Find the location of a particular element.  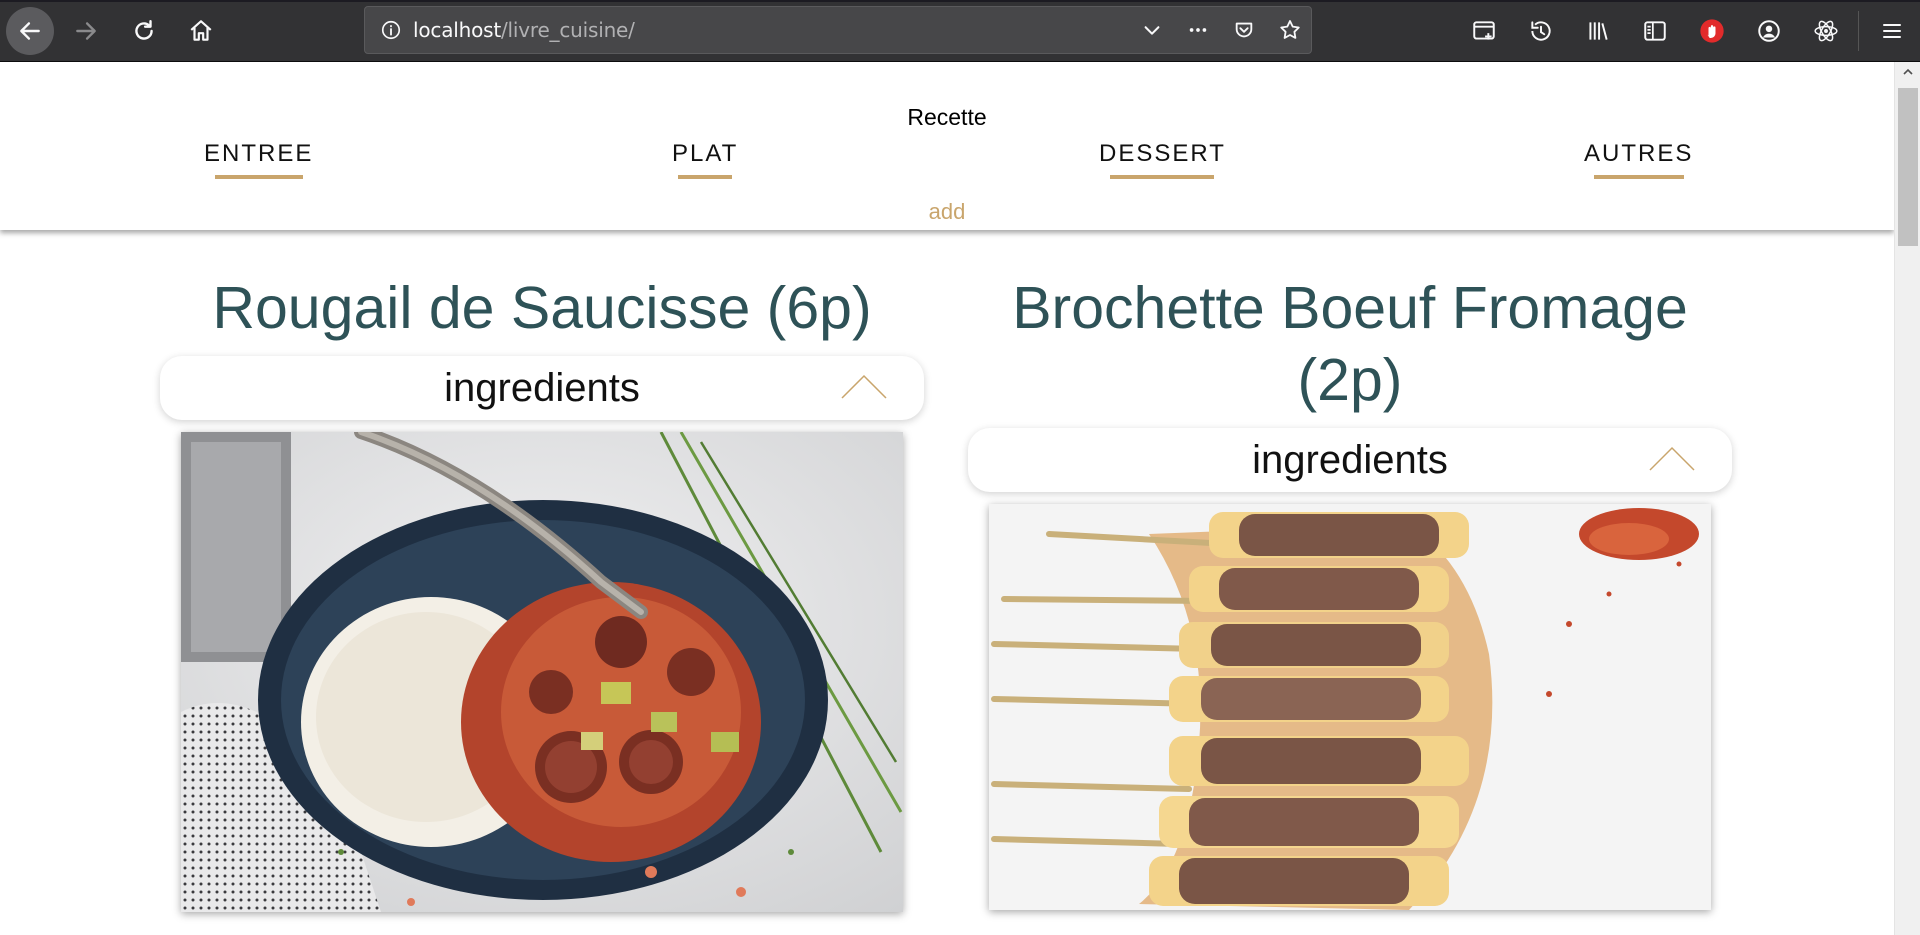

address-bar: localhost/livre_cuisine/ is located at coordinates (838, 30).